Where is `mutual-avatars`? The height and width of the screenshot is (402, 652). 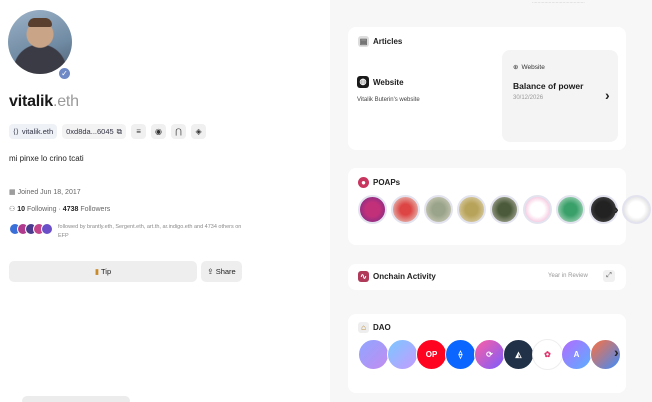
mutual-avatars is located at coordinates (31, 229).